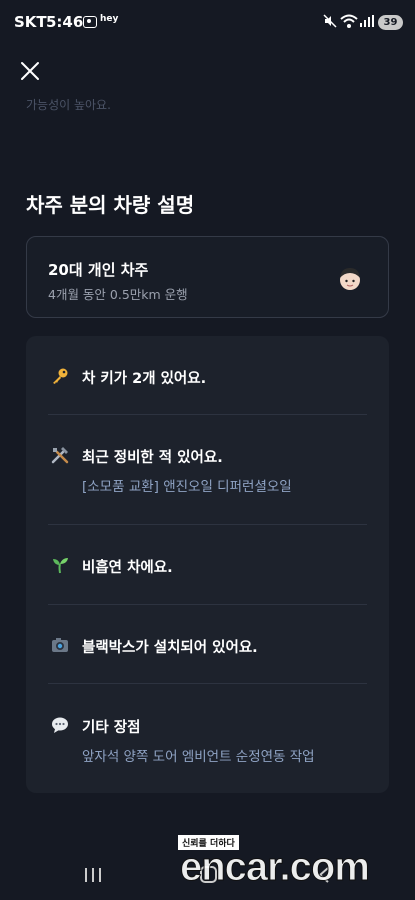 The height and width of the screenshot is (900, 415). I want to click on wifi-icon, so click(349, 21).